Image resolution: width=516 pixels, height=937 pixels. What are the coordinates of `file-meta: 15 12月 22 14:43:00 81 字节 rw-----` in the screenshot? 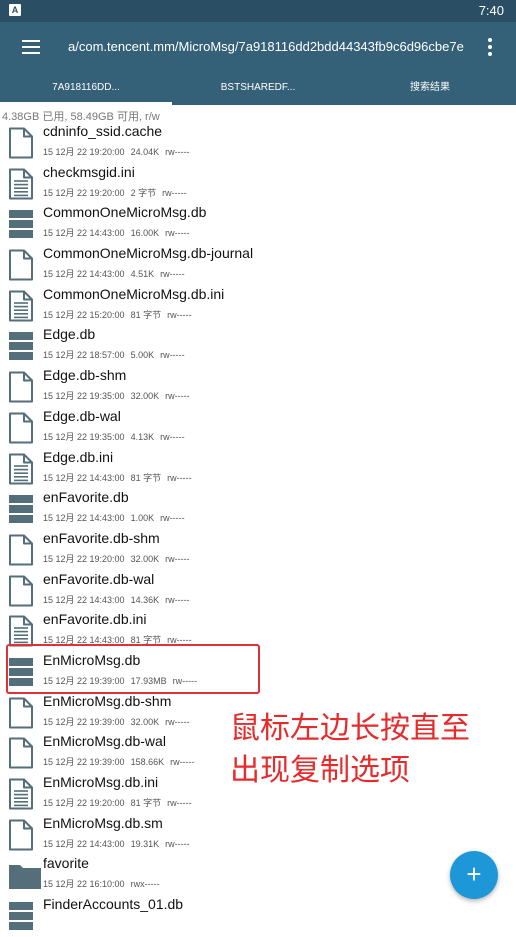 It's located at (120, 477).